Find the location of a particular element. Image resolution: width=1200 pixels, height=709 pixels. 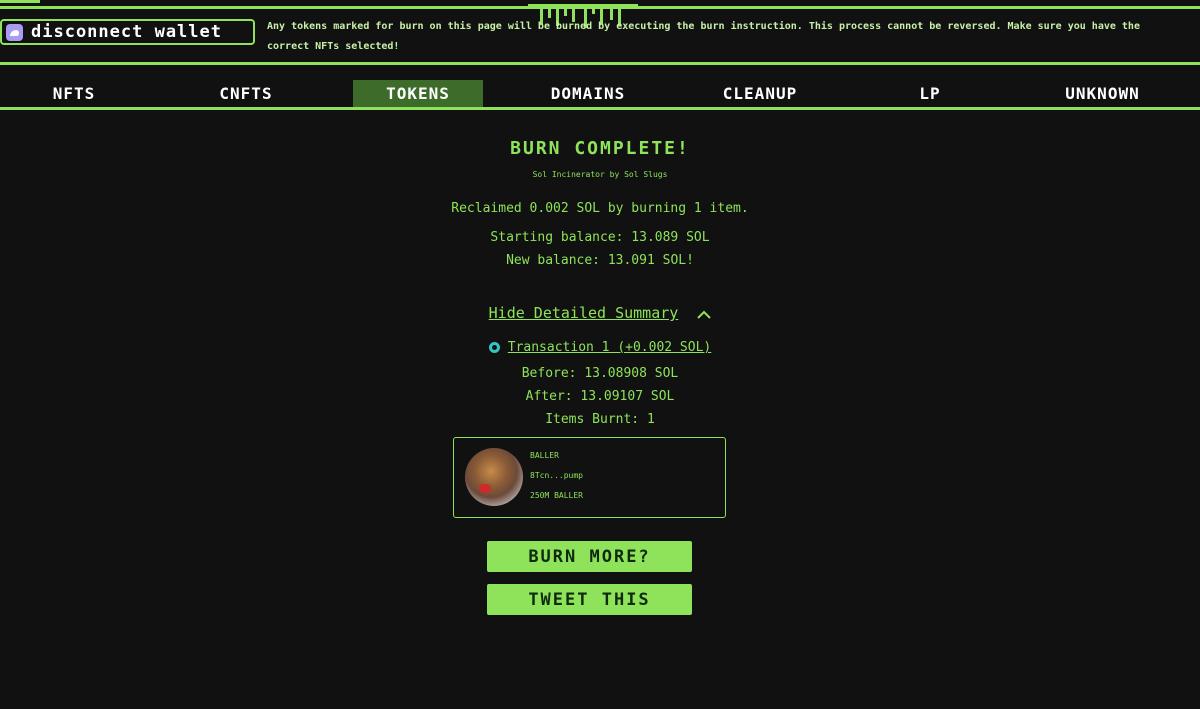

hide-summary-link: Hide Detailed Summary is located at coordinates (584, 313).